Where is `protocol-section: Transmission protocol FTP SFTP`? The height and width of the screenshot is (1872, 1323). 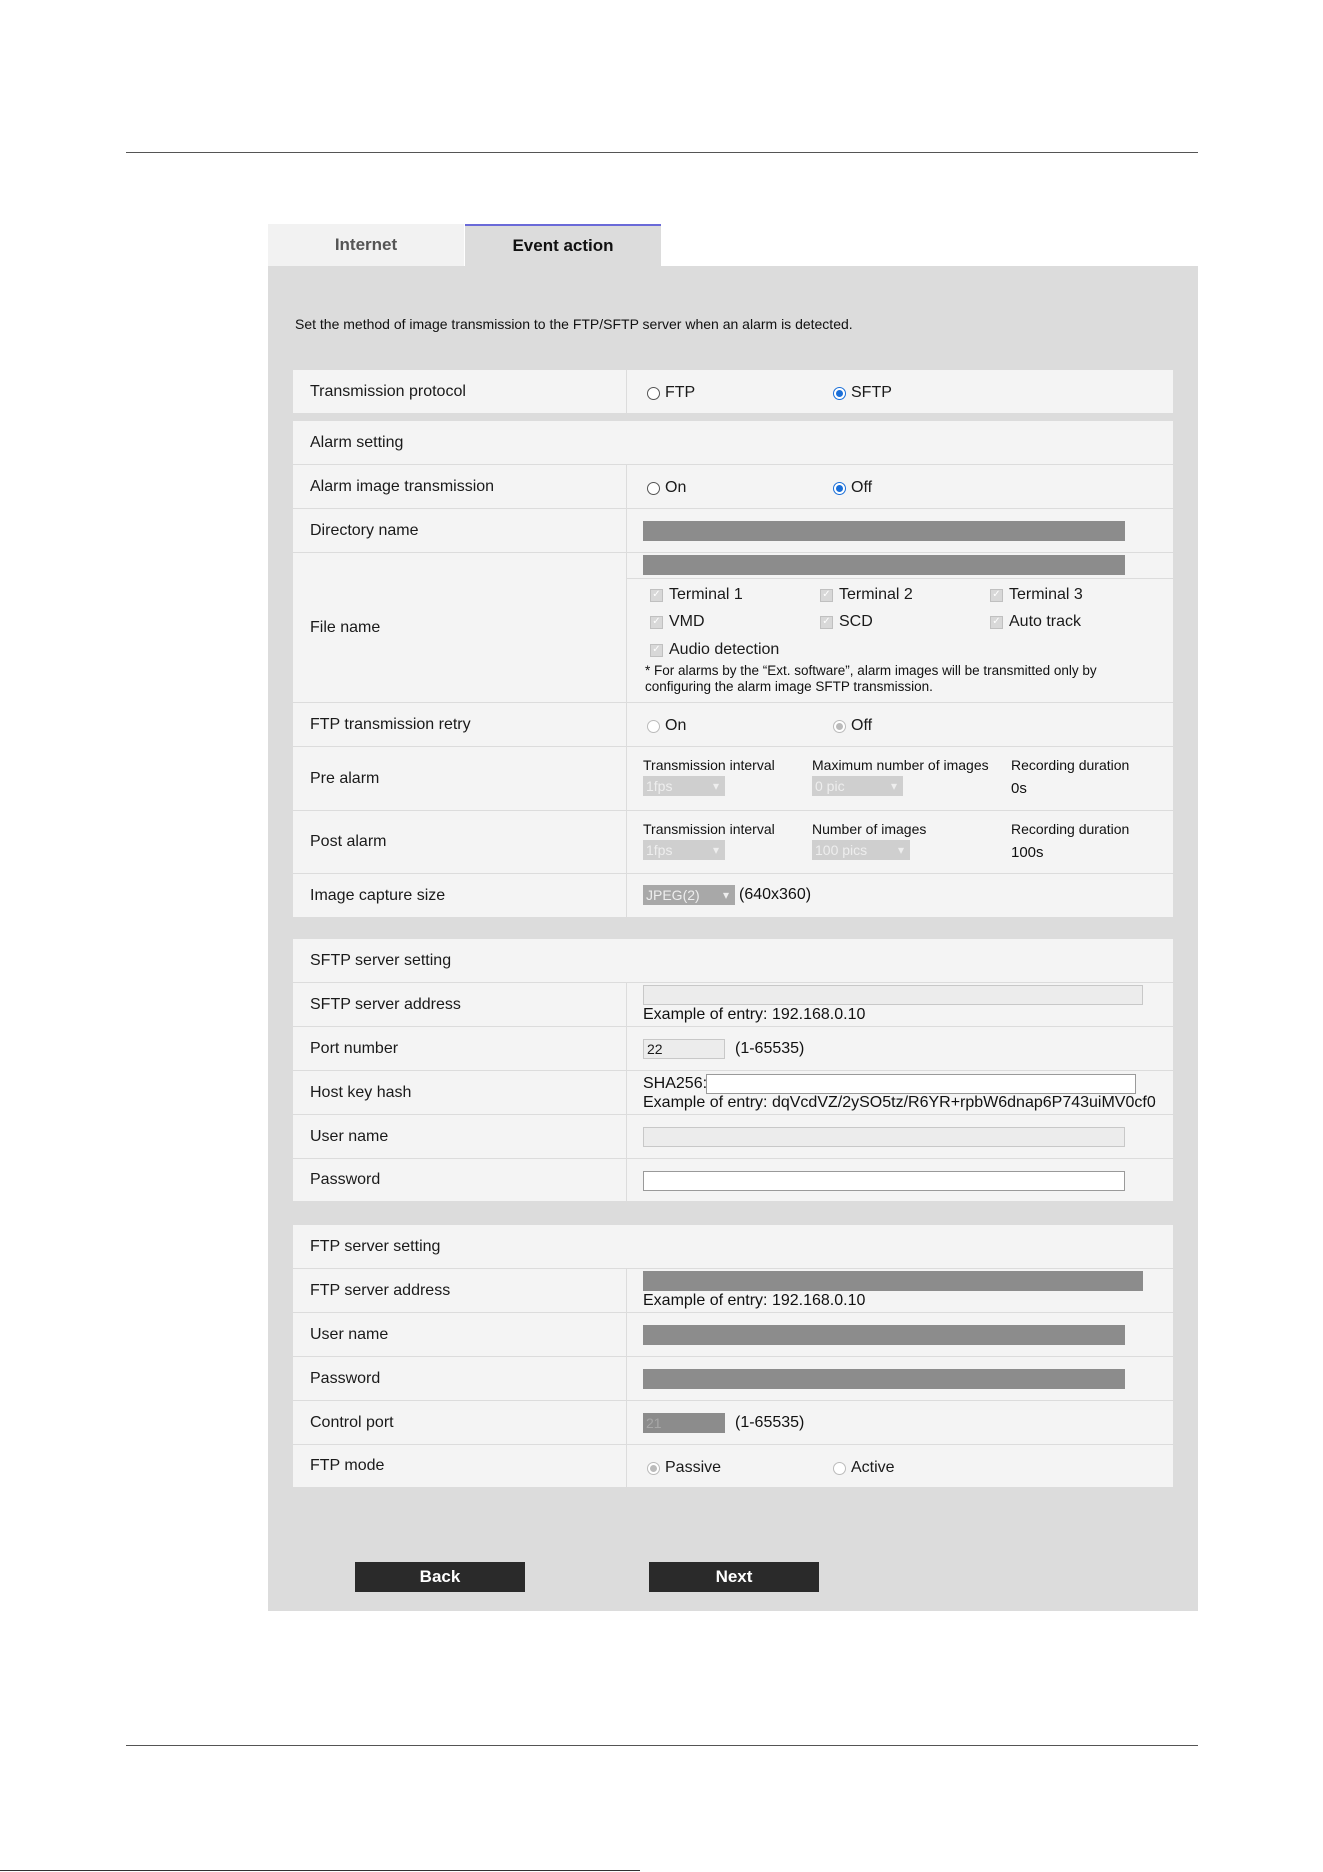 protocol-section: Transmission protocol FTP SFTP is located at coordinates (733, 392).